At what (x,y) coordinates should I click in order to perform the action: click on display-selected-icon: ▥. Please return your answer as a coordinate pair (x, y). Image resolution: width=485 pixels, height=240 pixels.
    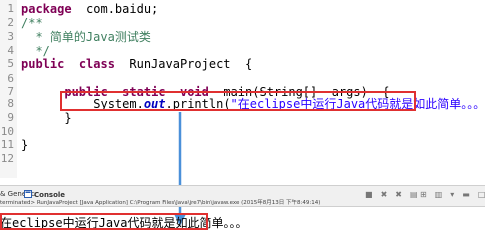
    Looking at the image, I should click on (439, 195).